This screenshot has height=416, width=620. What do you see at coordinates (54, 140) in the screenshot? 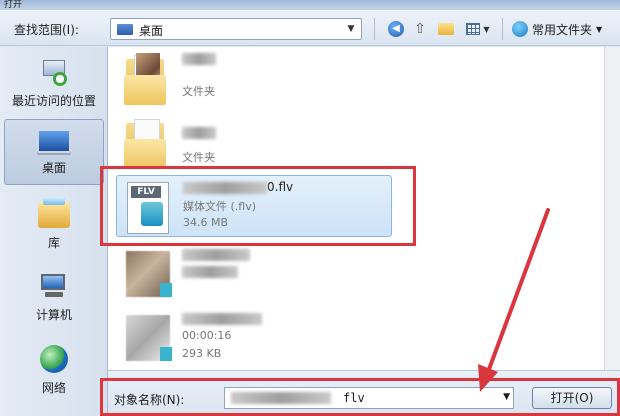
I see `desktop-icon` at bounding box center [54, 140].